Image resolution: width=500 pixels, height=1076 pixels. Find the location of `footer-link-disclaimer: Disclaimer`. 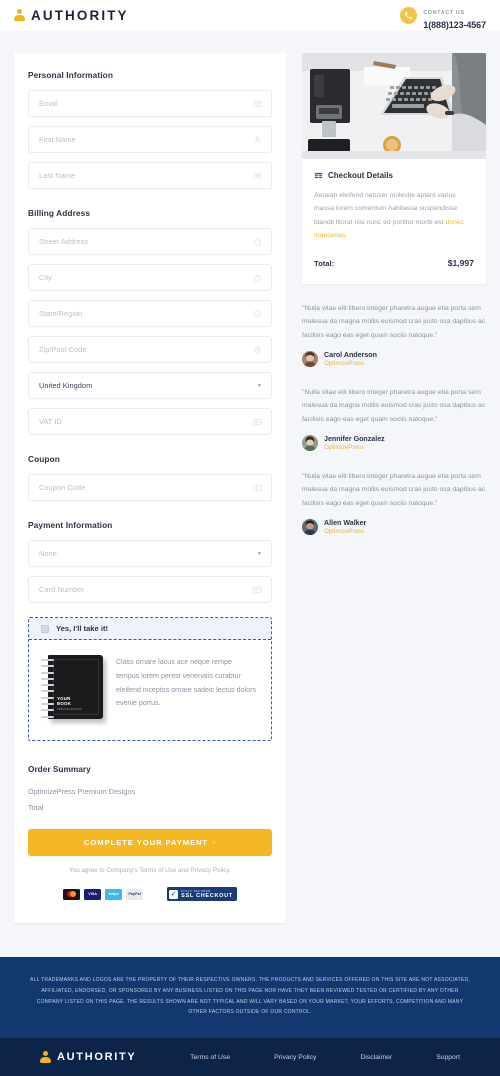

footer-link-disclaimer: Disclaimer is located at coordinates (376, 1057).